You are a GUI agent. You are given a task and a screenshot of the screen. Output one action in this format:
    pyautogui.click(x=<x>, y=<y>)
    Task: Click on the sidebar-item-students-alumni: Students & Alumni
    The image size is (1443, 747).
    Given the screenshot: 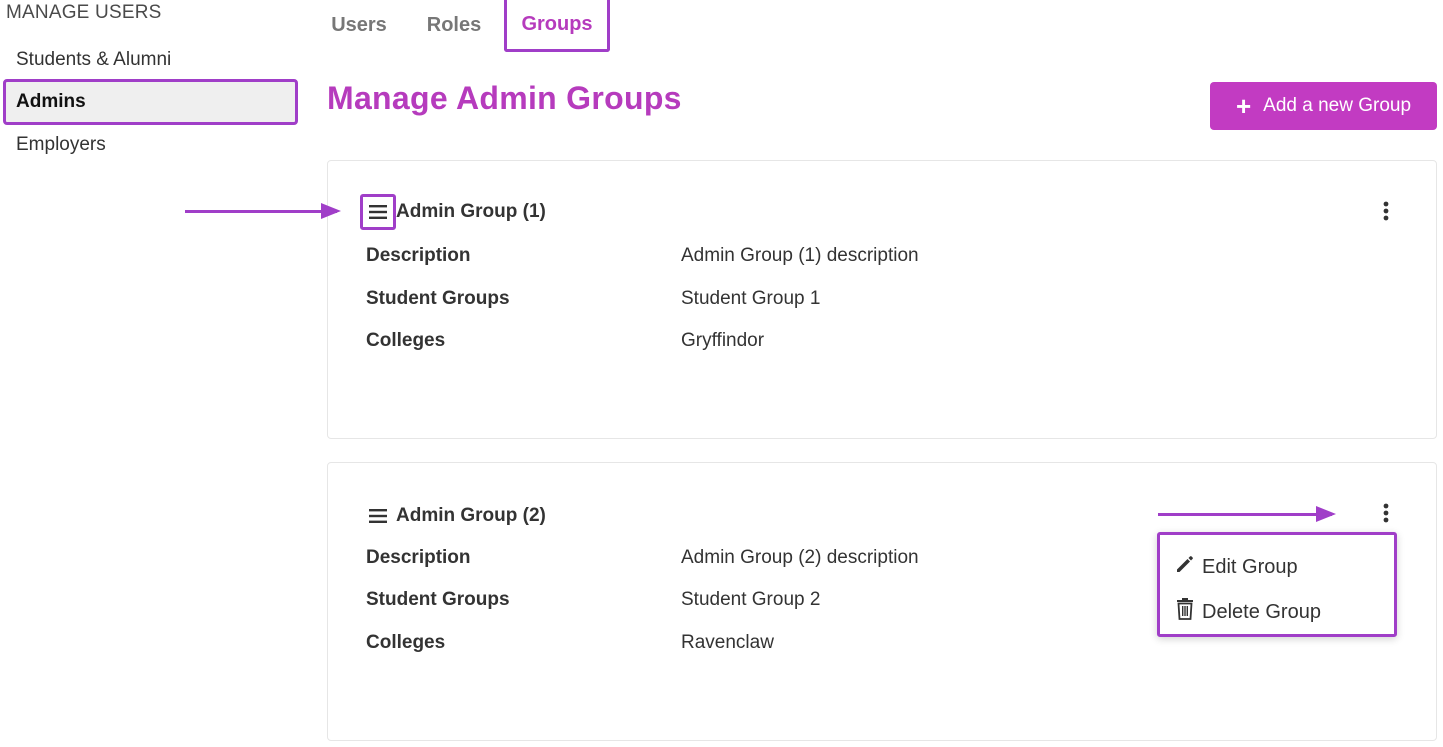 What is the action you would take?
    pyautogui.click(x=150, y=60)
    